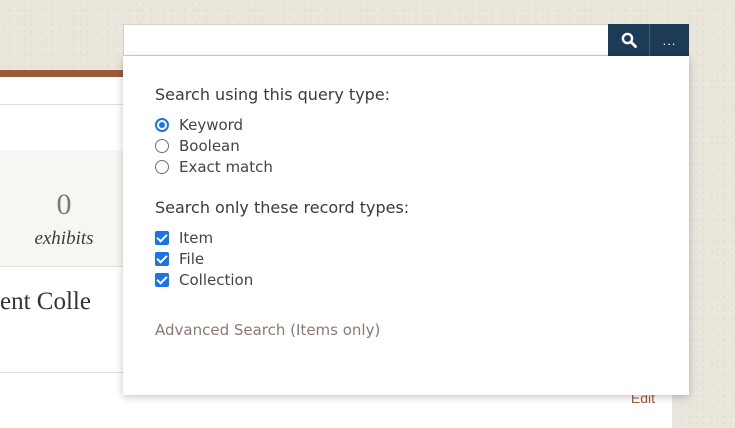 This screenshot has width=735, height=428. What do you see at coordinates (226, 166) in the screenshot?
I see `exact-match-label: Exact match` at bounding box center [226, 166].